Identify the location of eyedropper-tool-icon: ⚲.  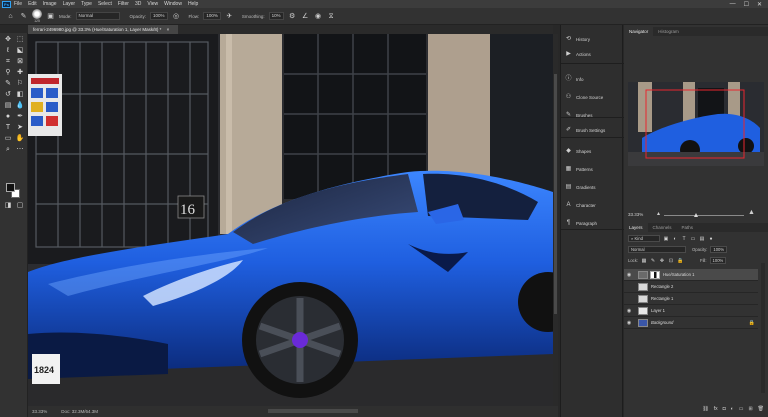
(8, 72).